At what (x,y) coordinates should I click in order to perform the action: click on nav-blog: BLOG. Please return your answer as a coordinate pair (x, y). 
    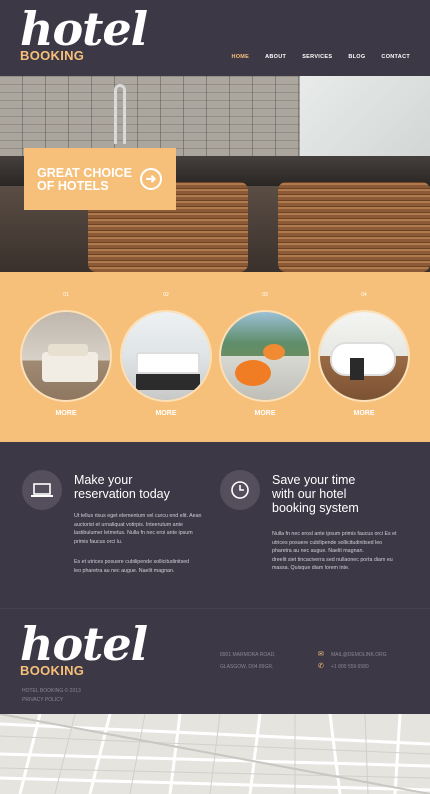
    Looking at the image, I should click on (356, 57).